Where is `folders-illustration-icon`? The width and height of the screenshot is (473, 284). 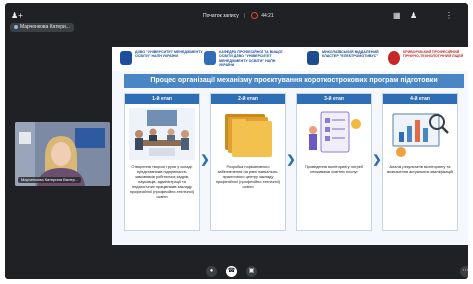
folders-illustration-icon is located at coordinates (248, 134).